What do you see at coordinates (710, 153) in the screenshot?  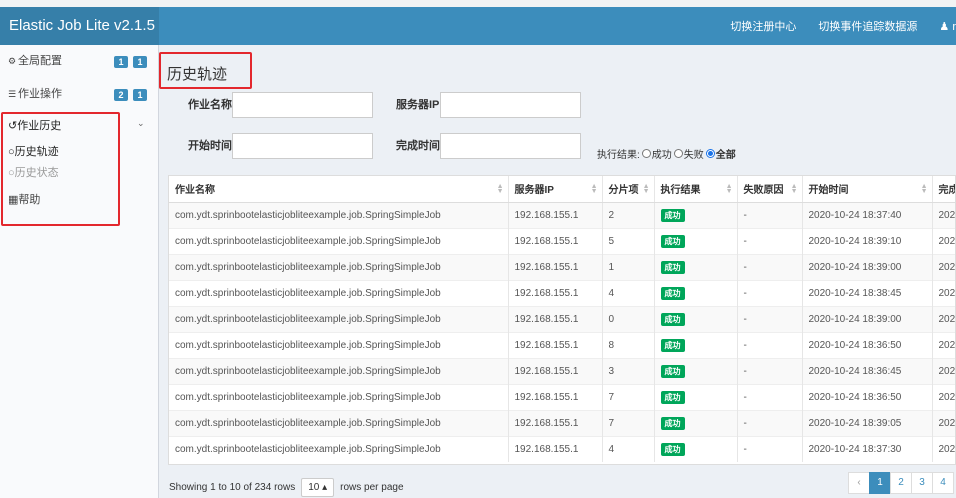 I see `radio-all` at bounding box center [710, 153].